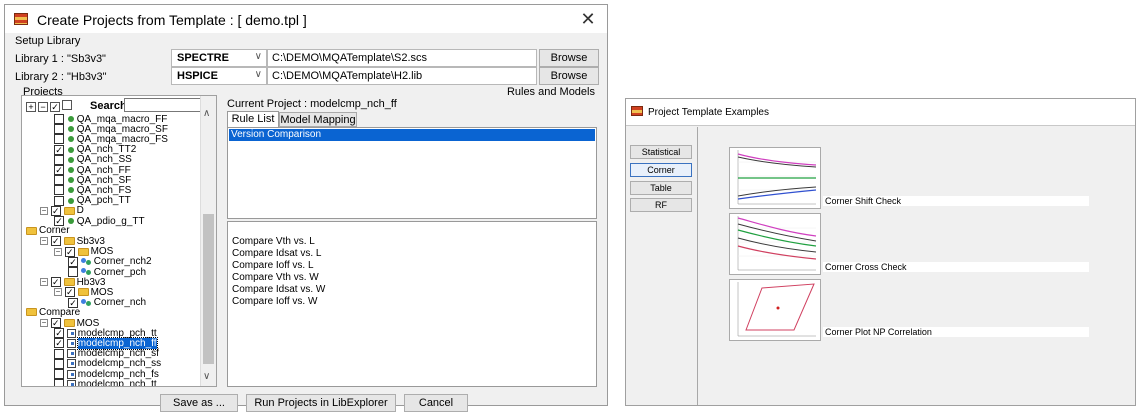  What do you see at coordinates (661, 188) in the screenshot?
I see `category-table-button: Table` at bounding box center [661, 188].